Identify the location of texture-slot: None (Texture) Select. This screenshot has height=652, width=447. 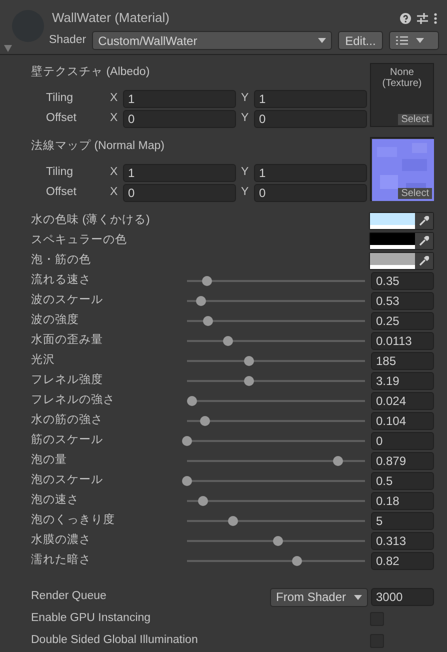
(402, 95).